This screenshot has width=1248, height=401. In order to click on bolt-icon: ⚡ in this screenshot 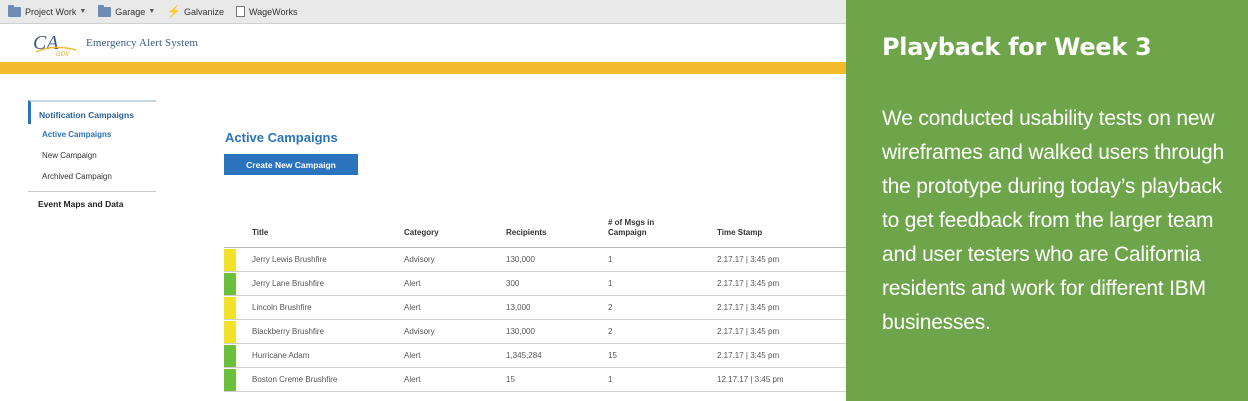, I will do `click(174, 12)`.